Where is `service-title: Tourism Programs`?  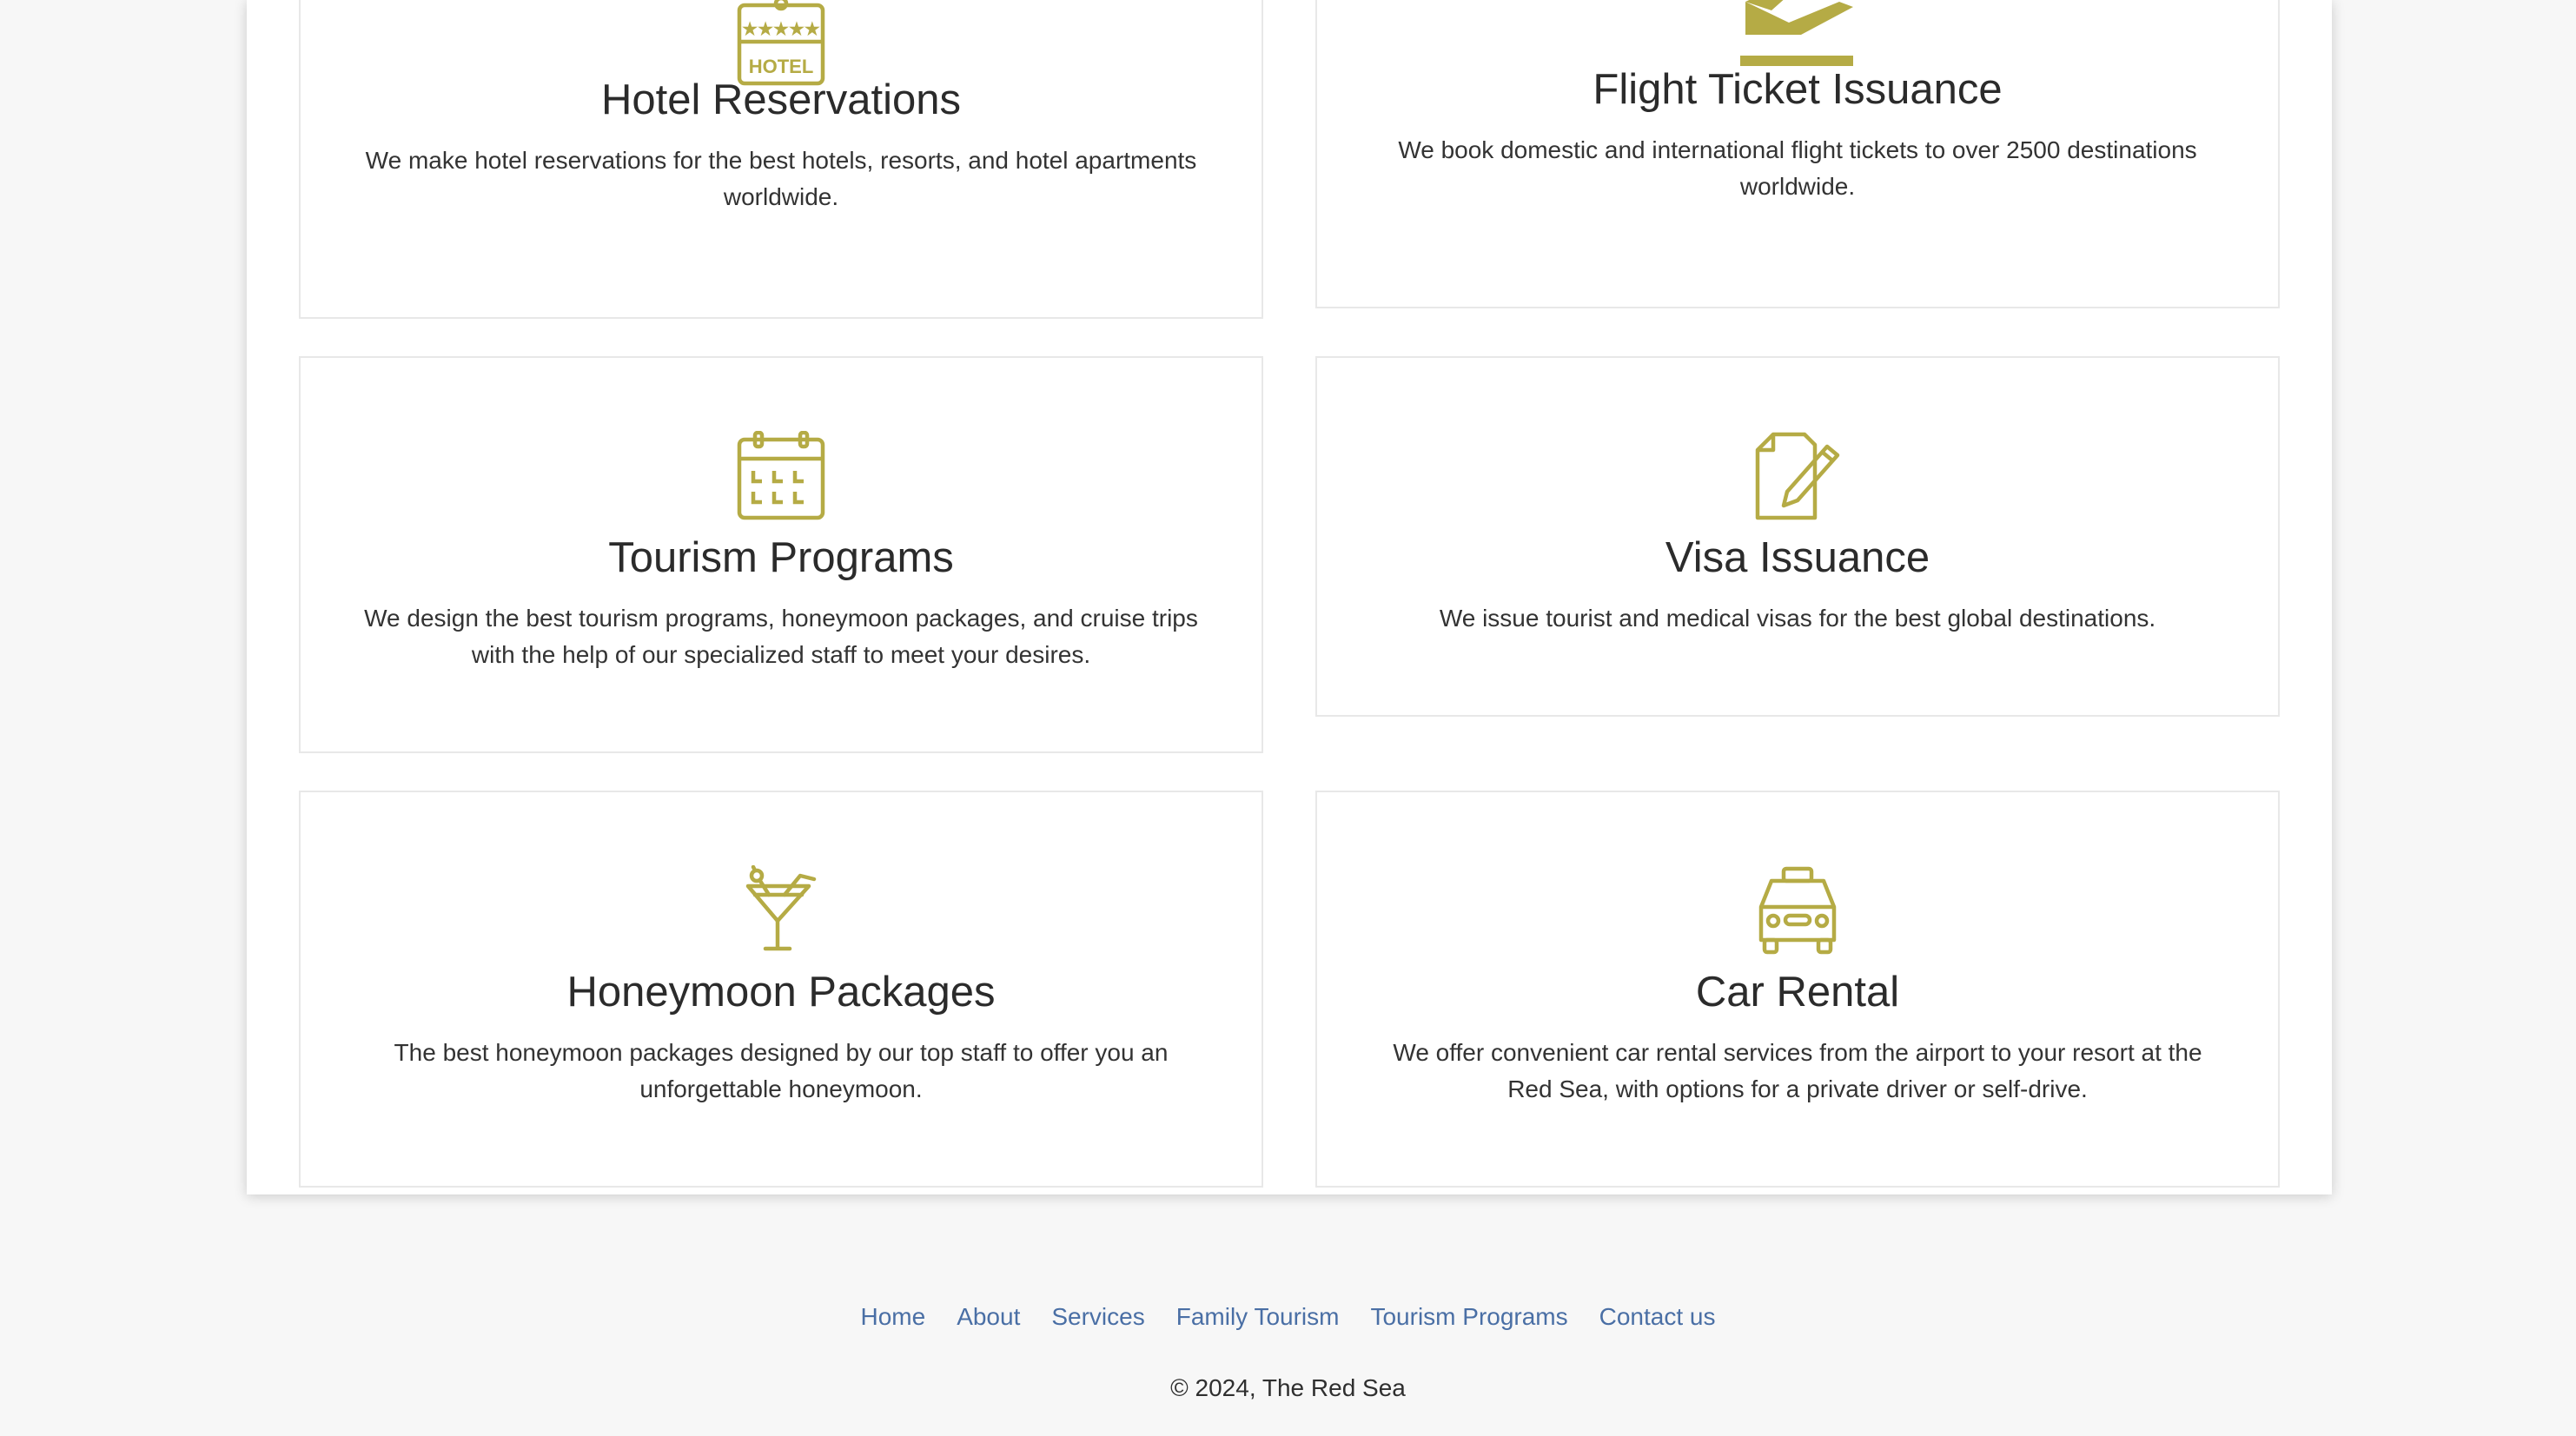
service-title: Tourism Programs is located at coordinates (781, 557).